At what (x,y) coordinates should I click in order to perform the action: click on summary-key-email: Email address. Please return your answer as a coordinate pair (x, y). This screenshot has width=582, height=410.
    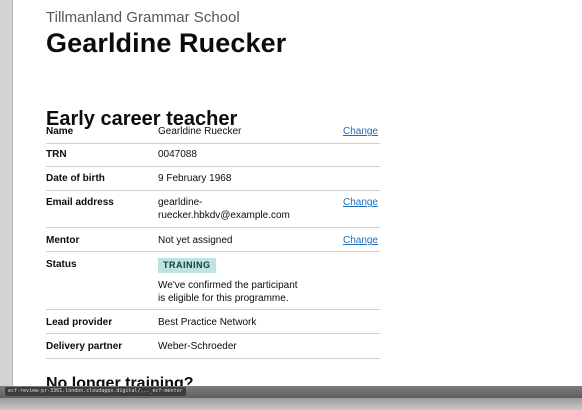
    Looking at the image, I should click on (80, 202).